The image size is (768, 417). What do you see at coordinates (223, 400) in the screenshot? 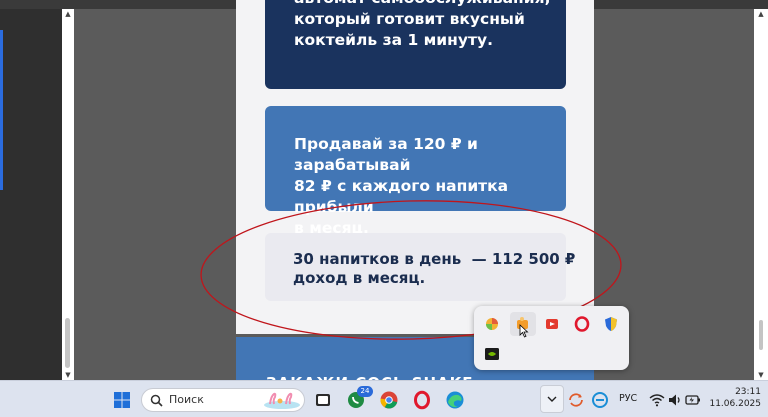
I see `taskbar-search-box: Поиск` at bounding box center [223, 400].